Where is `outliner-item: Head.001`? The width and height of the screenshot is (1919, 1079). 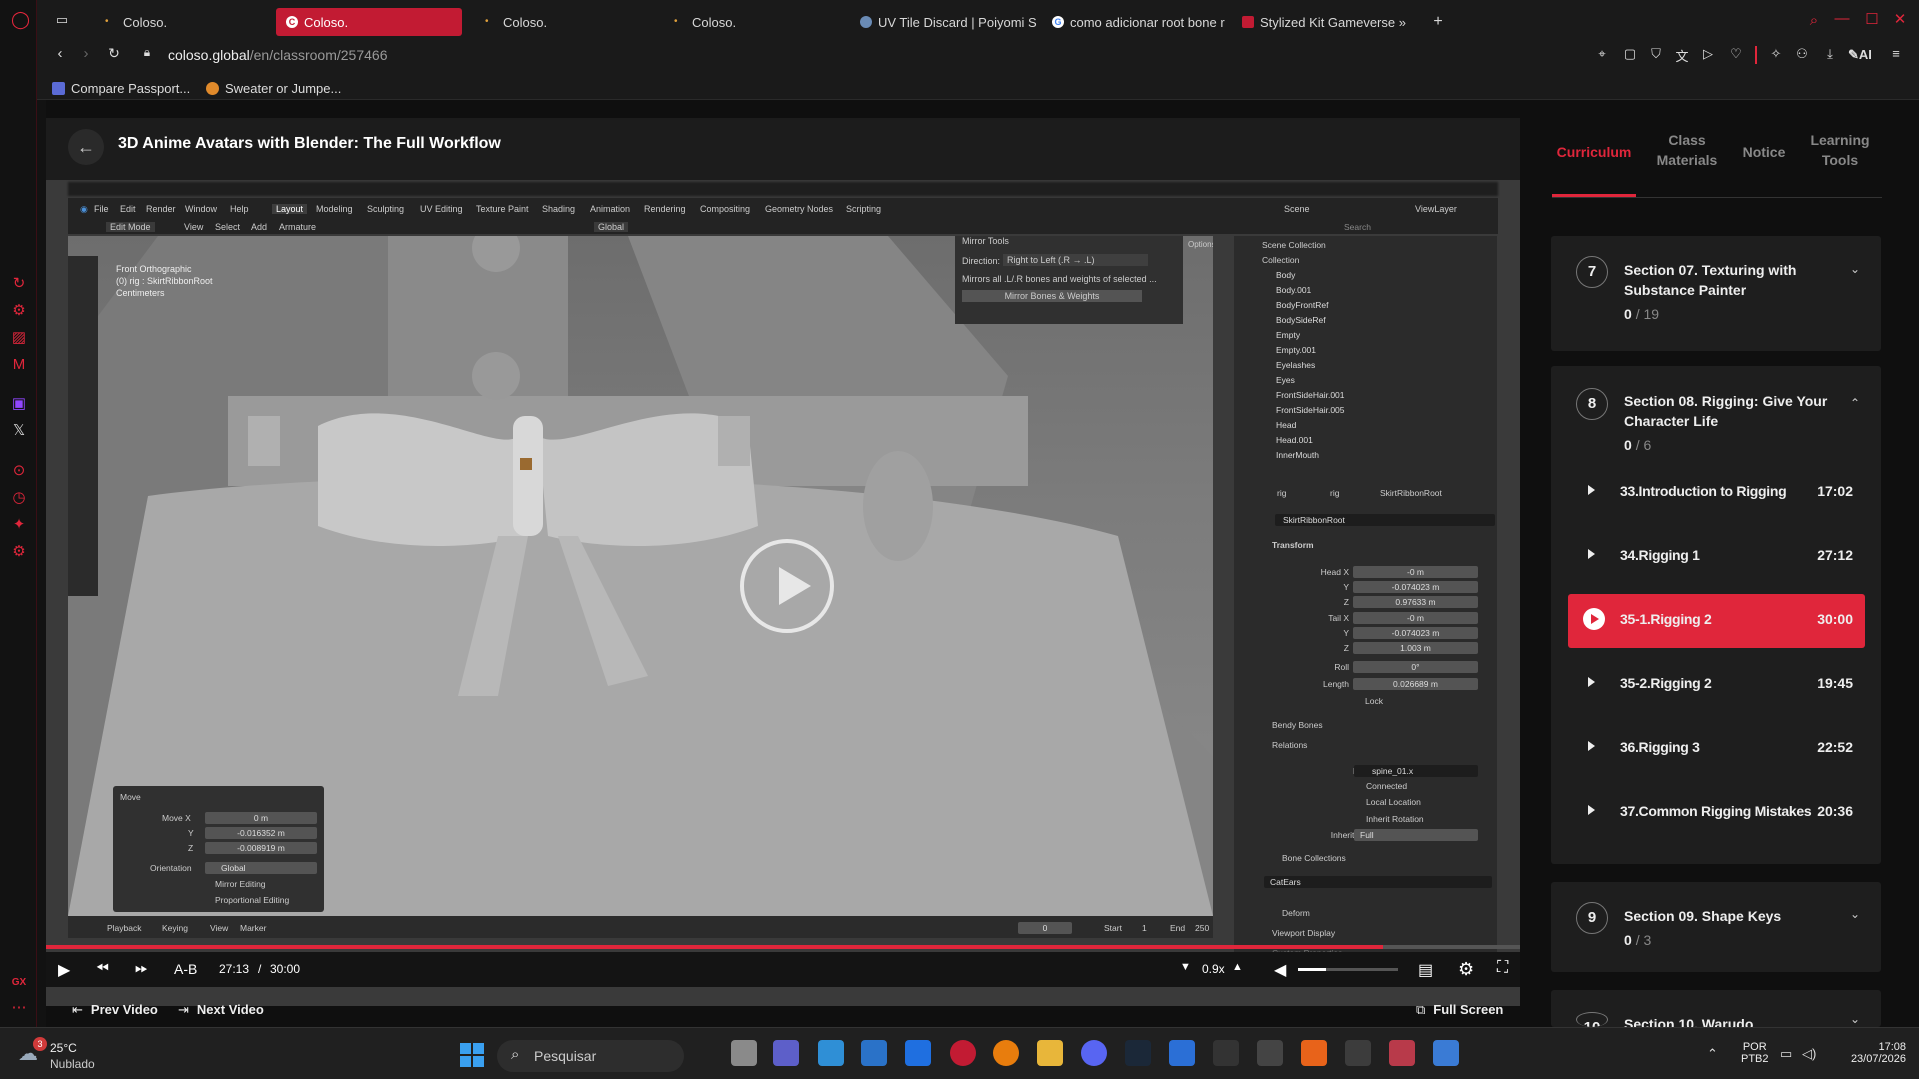
outliner-item: Head.001 is located at coordinates (1294, 441).